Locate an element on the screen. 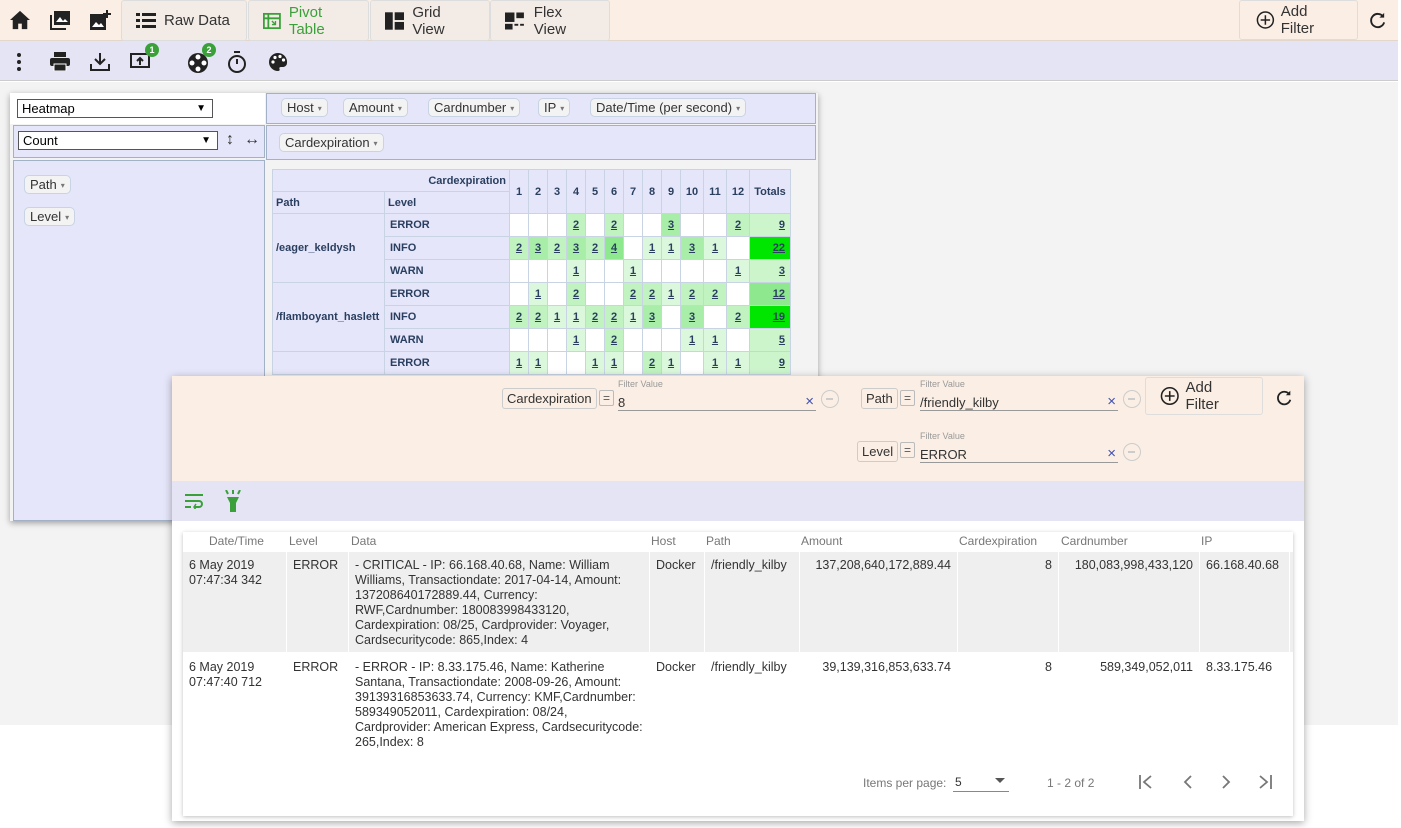 The image size is (1401, 828). col-field-pill: Cardexpiration ▾ is located at coordinates (331, 142).